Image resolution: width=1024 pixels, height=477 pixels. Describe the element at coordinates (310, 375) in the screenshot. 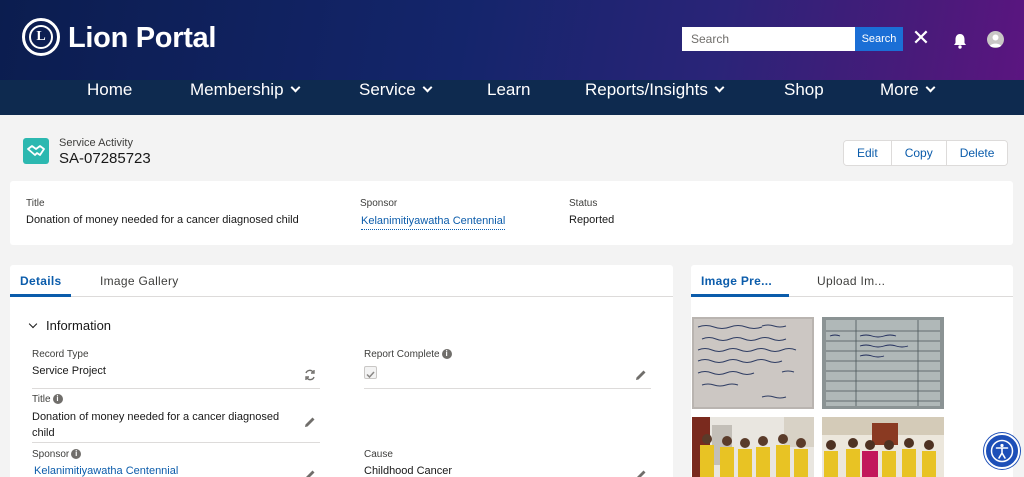

I see `change-record-type-icon` at that location.